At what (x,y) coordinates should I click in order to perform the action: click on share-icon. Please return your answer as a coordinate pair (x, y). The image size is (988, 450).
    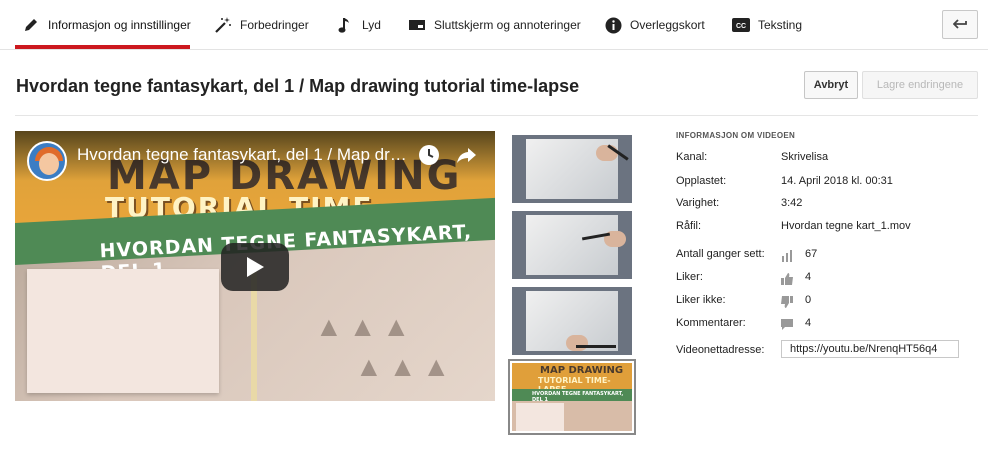
    Looking at the image, I should click on (466, 155).